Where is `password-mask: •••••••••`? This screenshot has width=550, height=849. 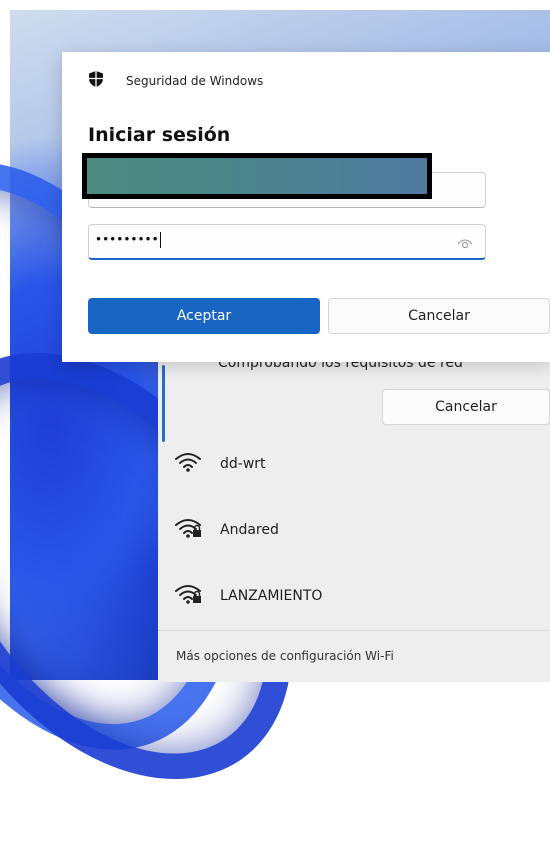
password-mask: ••••••••• is located at coordinates (128, 240).